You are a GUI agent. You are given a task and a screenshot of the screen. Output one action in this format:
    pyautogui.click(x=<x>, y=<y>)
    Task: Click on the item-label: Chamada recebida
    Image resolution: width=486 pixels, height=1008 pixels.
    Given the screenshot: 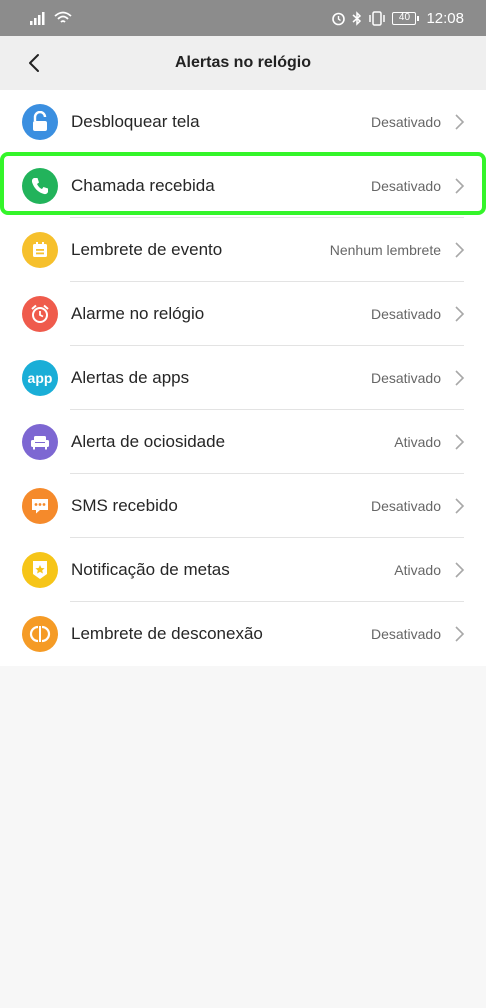 What is the action you would take?
    pyautogui.click(x=143, y=185)
    